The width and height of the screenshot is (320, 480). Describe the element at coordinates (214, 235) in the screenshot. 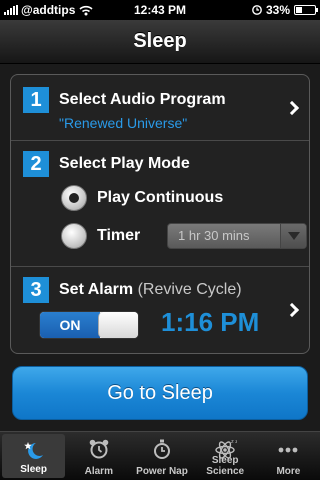

I see `timer-duration-value: 1 hr 30 mins` at that location.